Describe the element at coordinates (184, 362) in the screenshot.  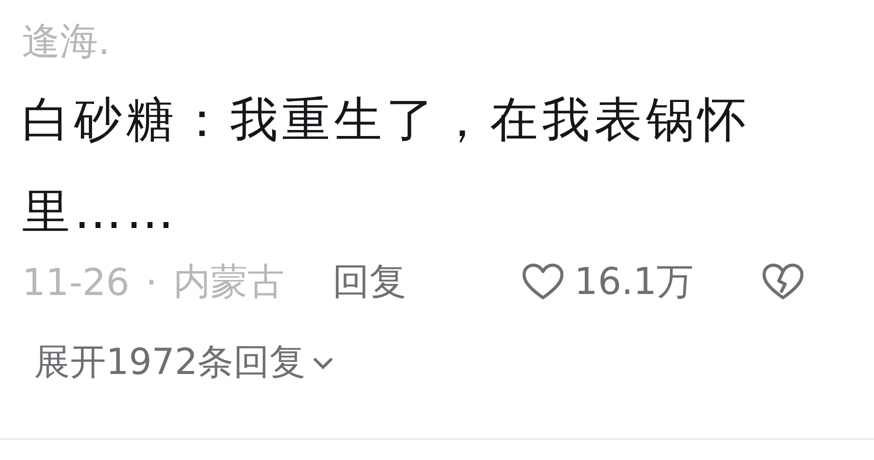
I see `expand-replies-button: 展开1972条回复` at that location.